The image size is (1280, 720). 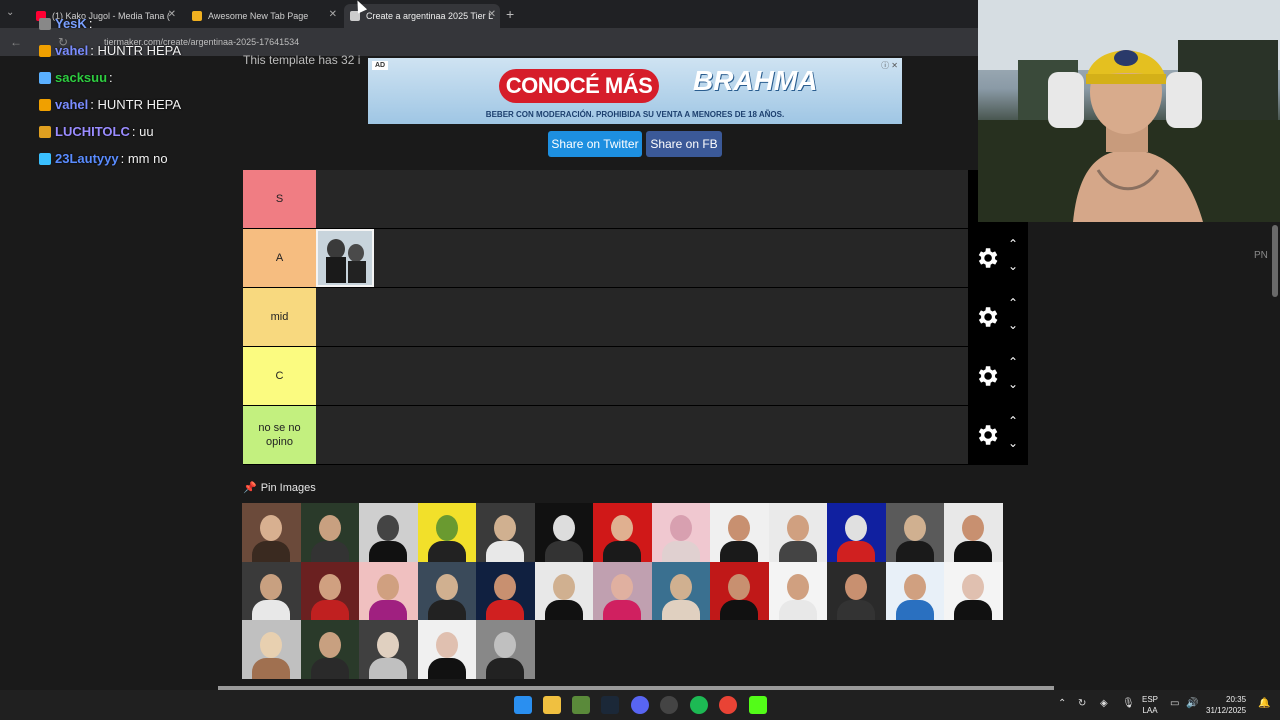 What do you see at coordinates (10, 12) in the screenshot?
I see `tab-list-chevron-icon: ⌄` at bounding box center [10, 12].